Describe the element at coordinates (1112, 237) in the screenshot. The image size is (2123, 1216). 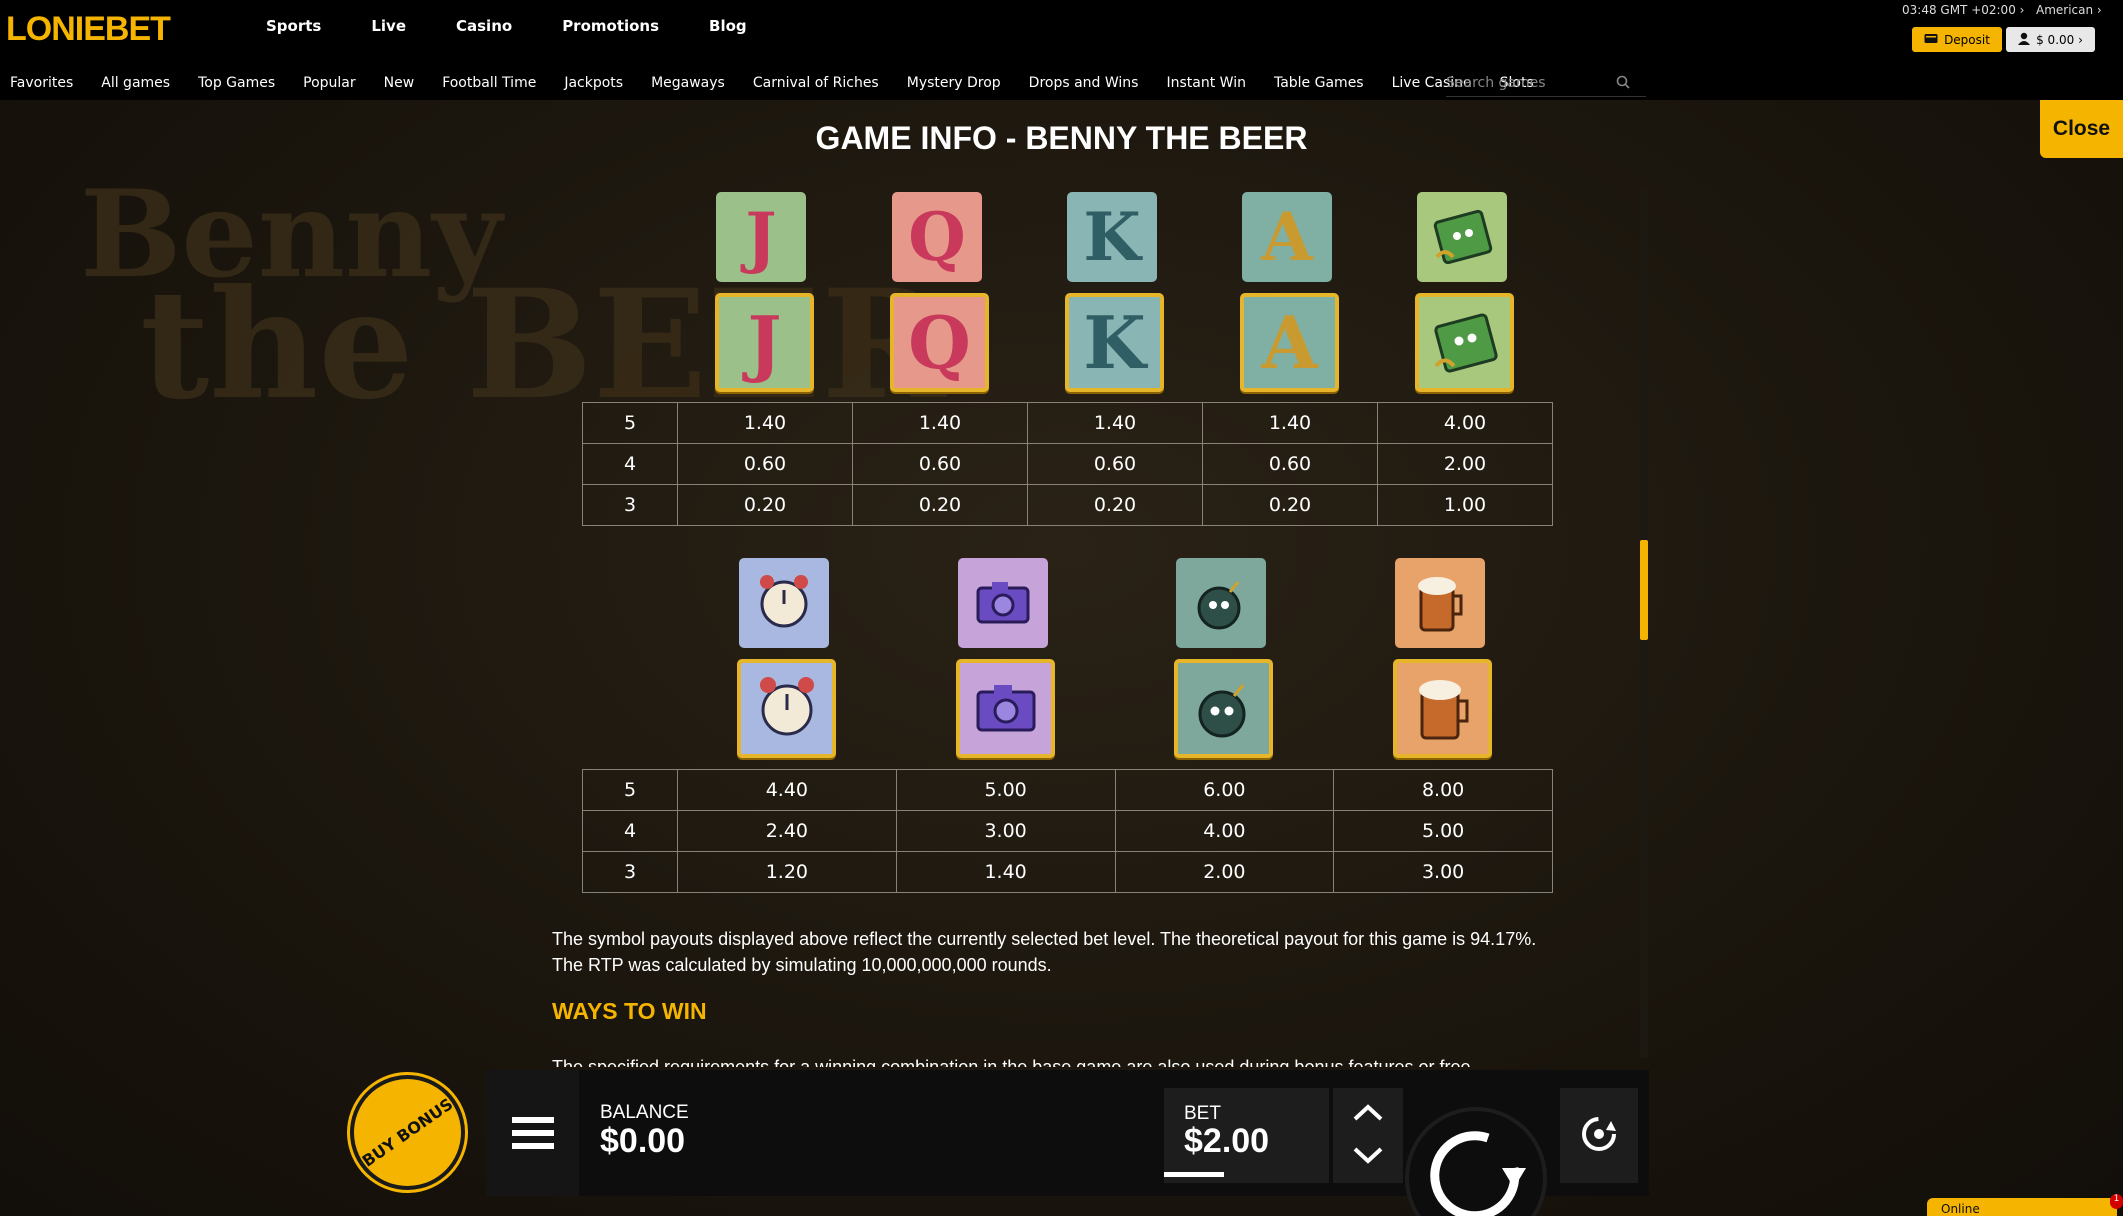
I see `king-symbol: K` at that location.